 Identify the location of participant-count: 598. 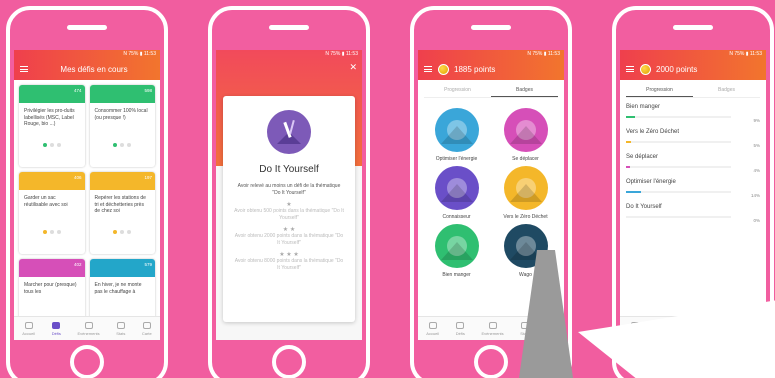
(148, 90).